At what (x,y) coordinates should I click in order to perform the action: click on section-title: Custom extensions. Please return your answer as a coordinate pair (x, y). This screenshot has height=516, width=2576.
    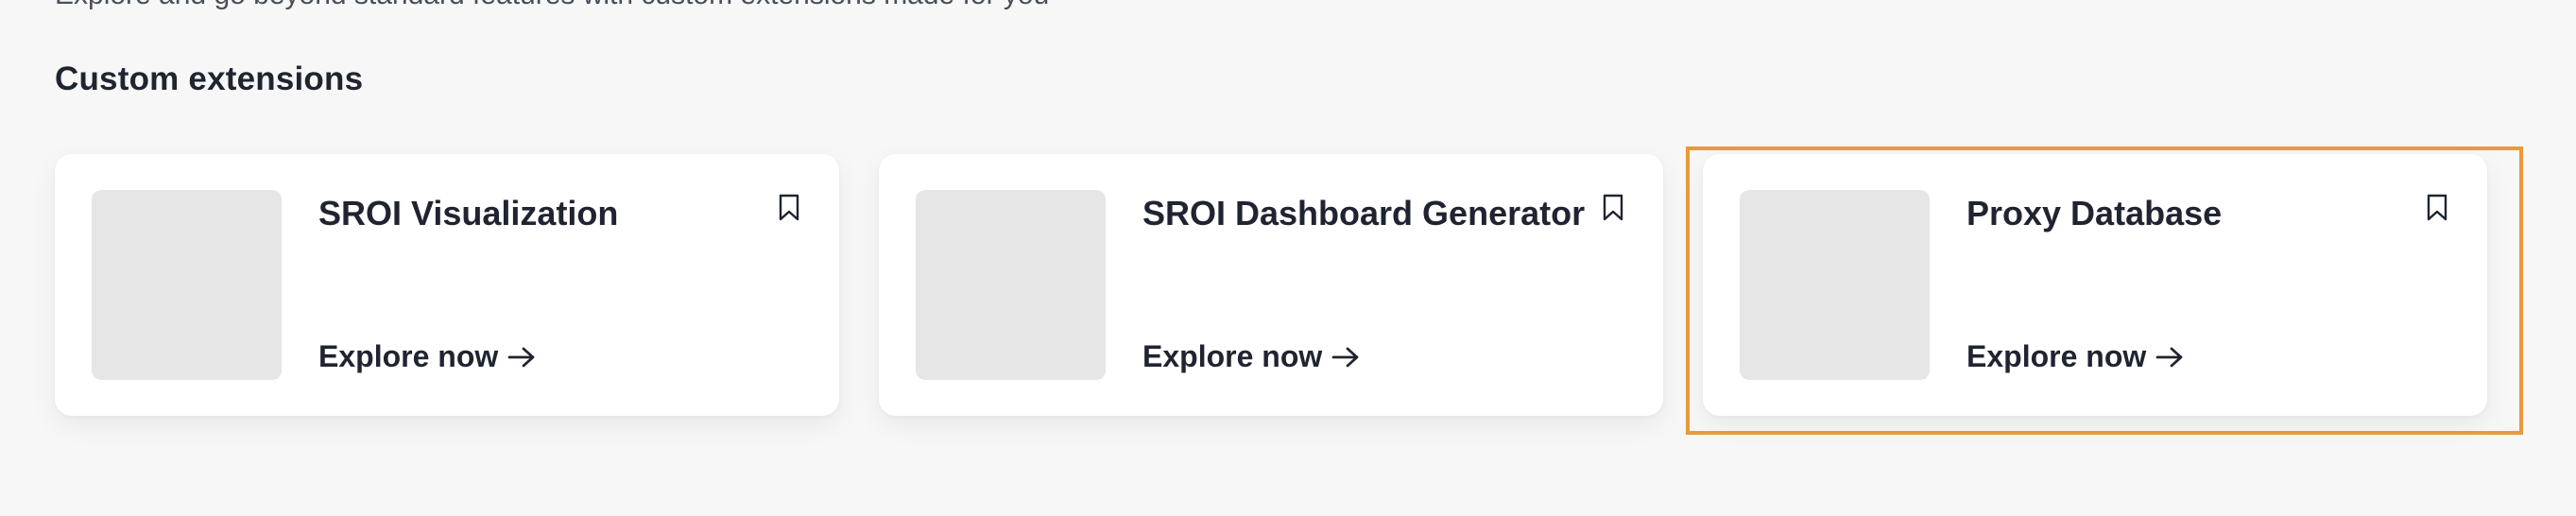
    Looking at the image, I should click on (209, 79).